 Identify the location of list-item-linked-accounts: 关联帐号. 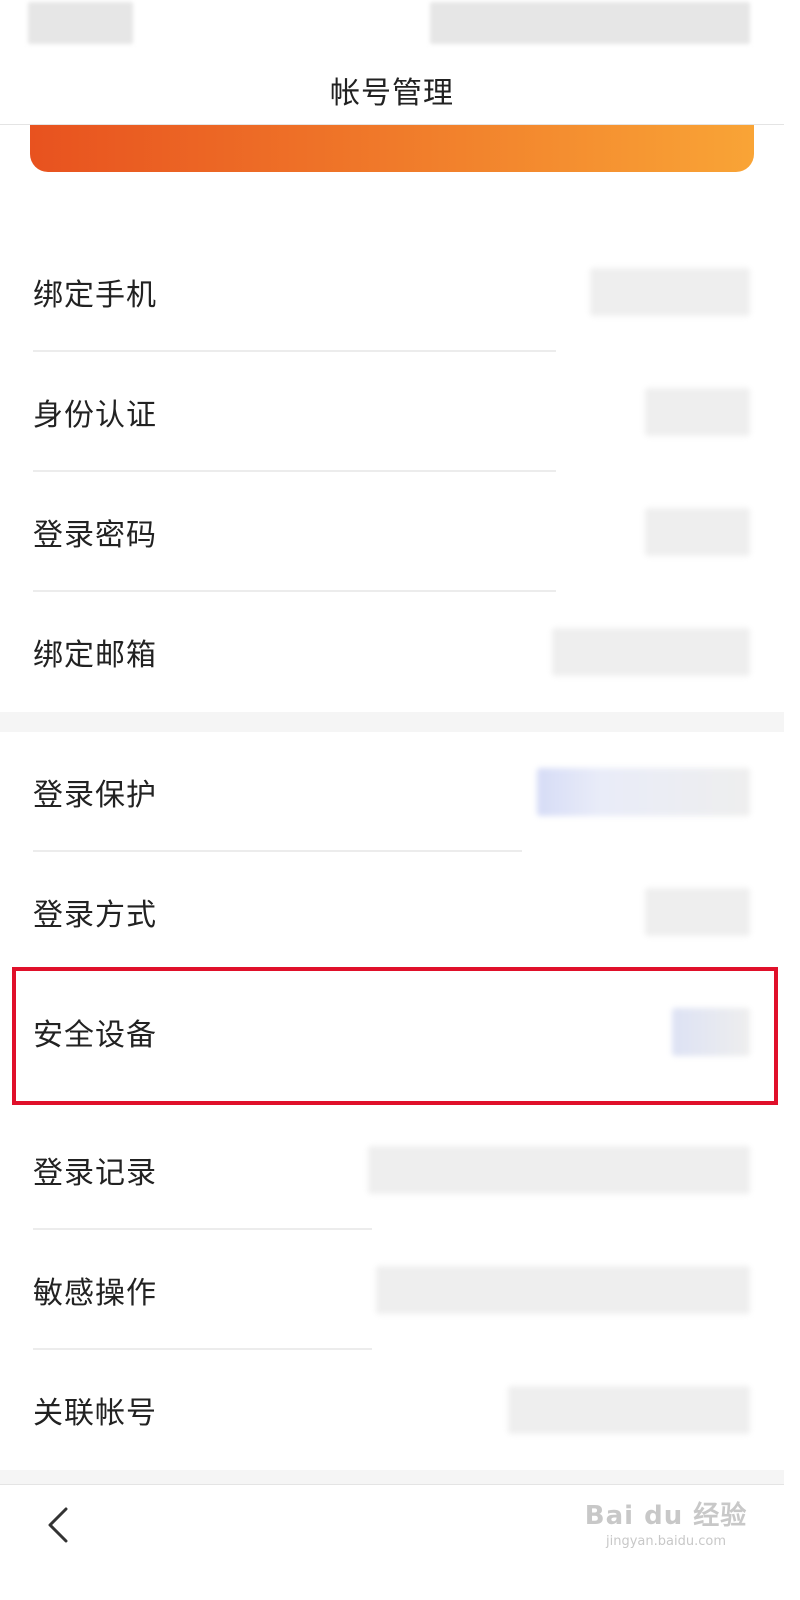
(392, 1410).